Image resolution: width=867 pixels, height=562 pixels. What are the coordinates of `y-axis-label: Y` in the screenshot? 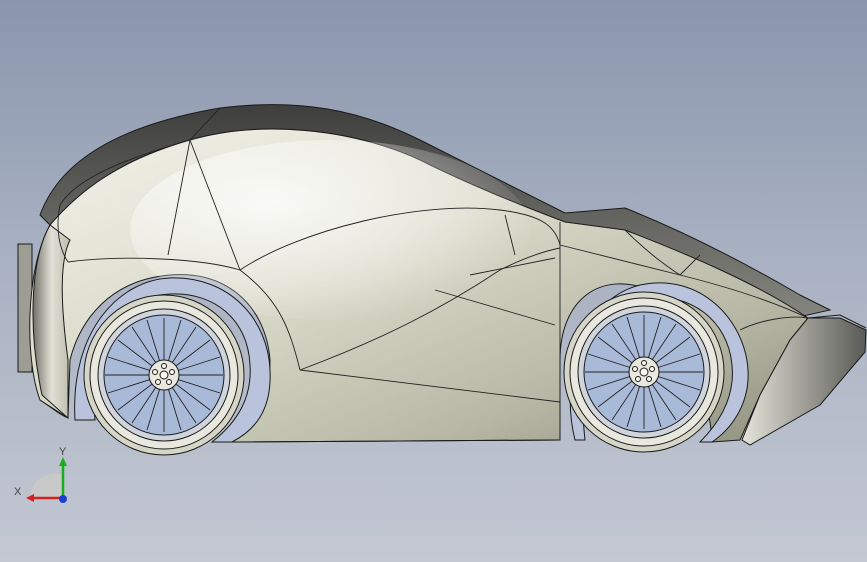 It's located at (63, 452).